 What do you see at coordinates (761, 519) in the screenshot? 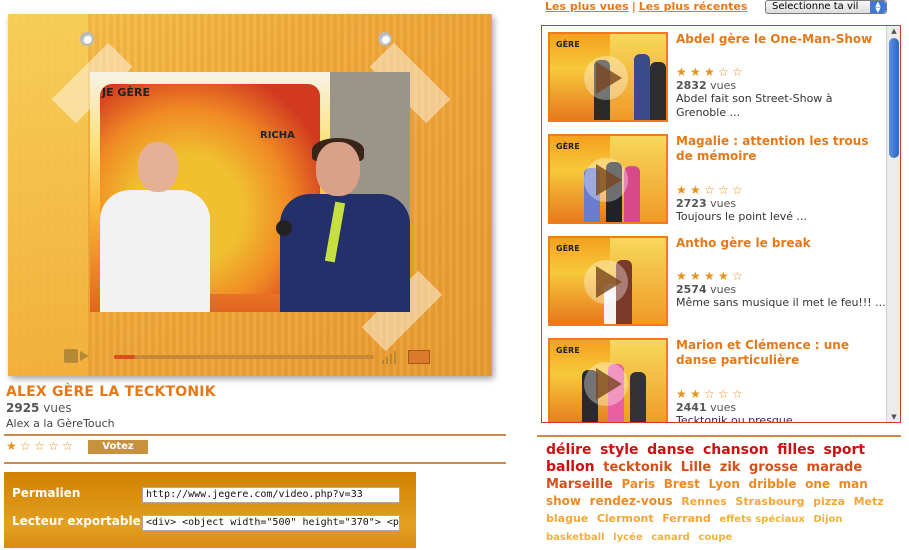
I see `tag-link: effets spéciaux` at bounding box center [761, 519].